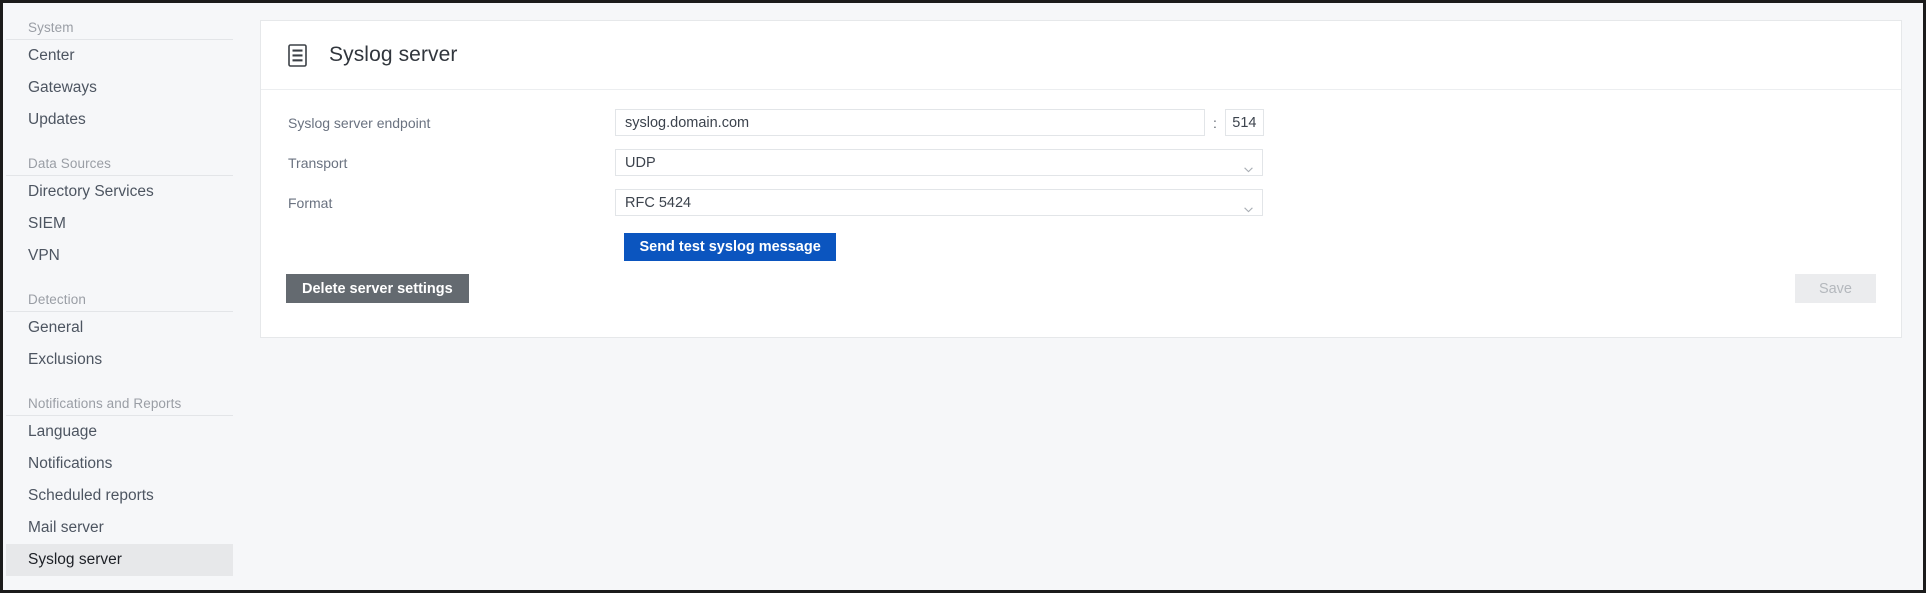 The height and width of the screenshot is (593, 1926). Describe the element at coordinates (310, 202) in the screenshot. I see `format-label: Format` at that location.